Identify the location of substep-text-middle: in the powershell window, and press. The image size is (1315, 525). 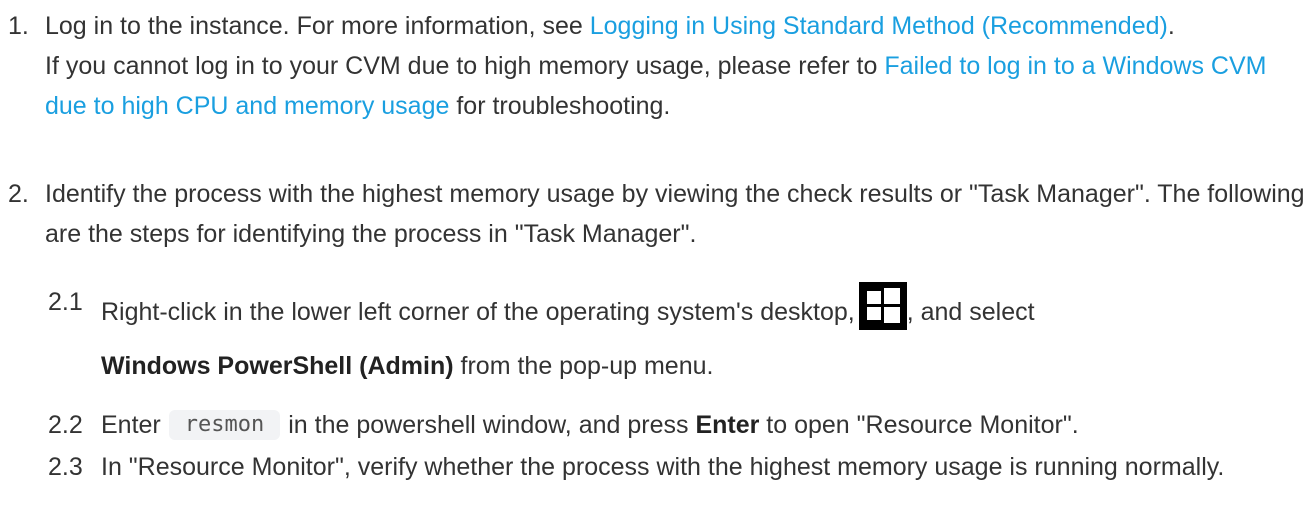
(492, 425).